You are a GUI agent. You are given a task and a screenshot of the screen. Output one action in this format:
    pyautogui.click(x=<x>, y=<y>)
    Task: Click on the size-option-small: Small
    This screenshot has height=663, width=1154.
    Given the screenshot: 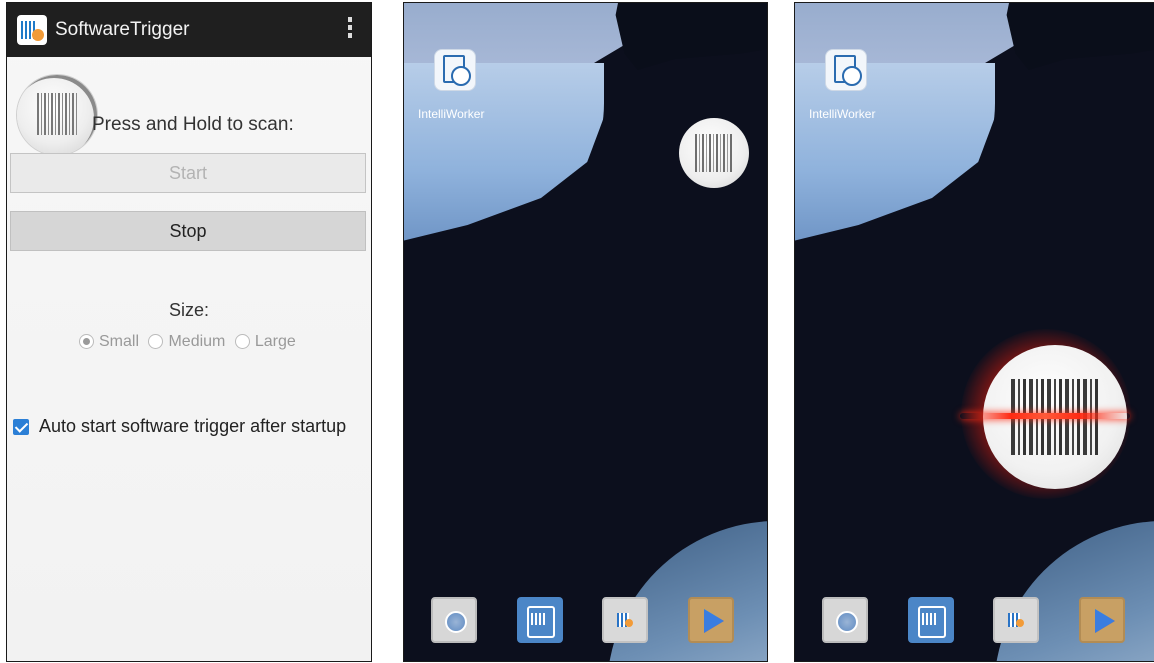 What is the action you would take?
    pyautogui.click(x=111, y=342)
    